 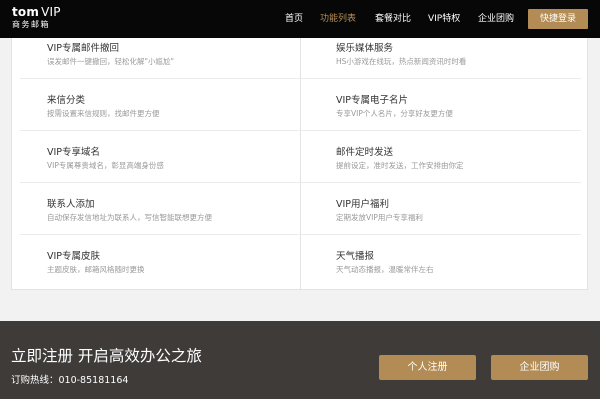 I want to click on feature-title: 来信分类, so click(x=66, y=100).